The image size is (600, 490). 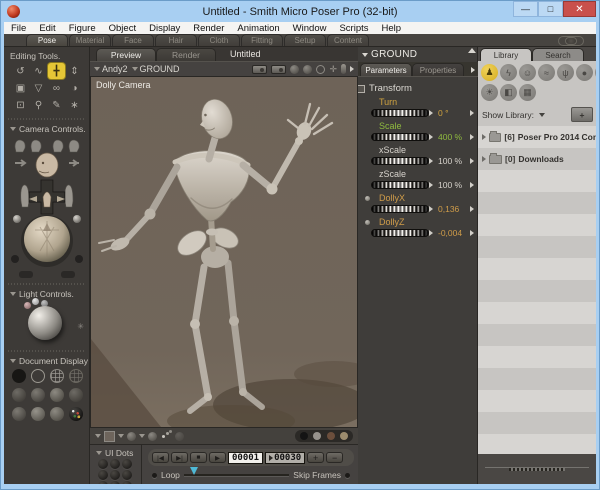 I want to click on color-dot-gray, so click(x=317, y=436).